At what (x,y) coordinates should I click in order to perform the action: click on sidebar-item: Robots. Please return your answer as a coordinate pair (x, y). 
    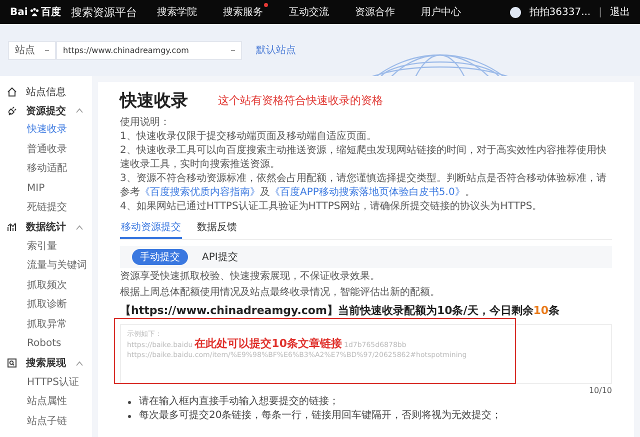
    Looking at the image, I should click on (46, 344).